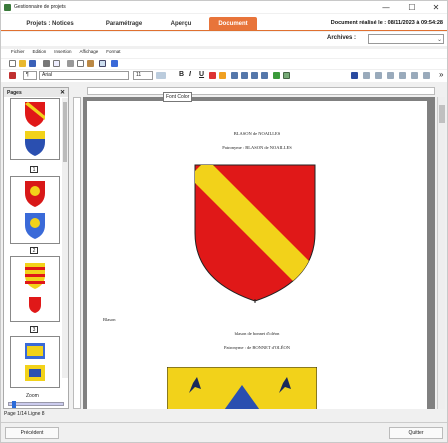 The image size is (448, 443). Describe the element at coordinates (257, 347) in the screenshot. I see `patronyme-bonnet: Patronyme : de BONNET d'OLÉON` at that location.